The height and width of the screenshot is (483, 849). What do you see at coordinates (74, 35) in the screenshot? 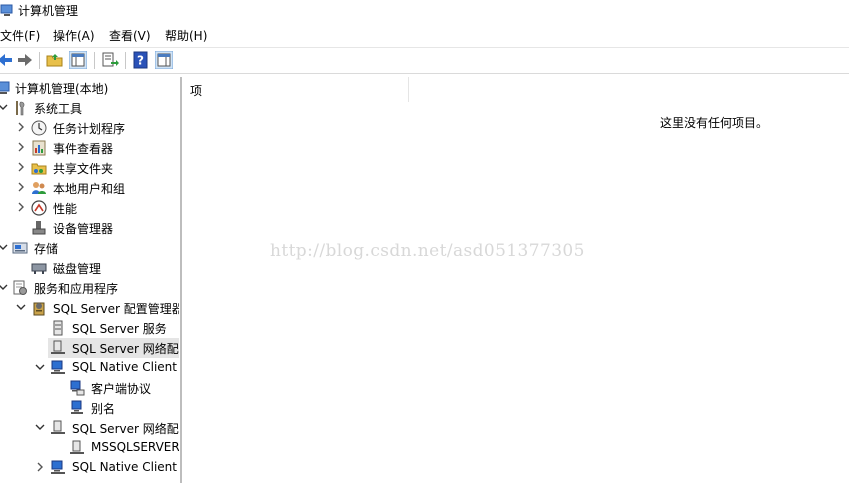
I see `menu-action: 操作(A)` at bounding box center [74, 35].